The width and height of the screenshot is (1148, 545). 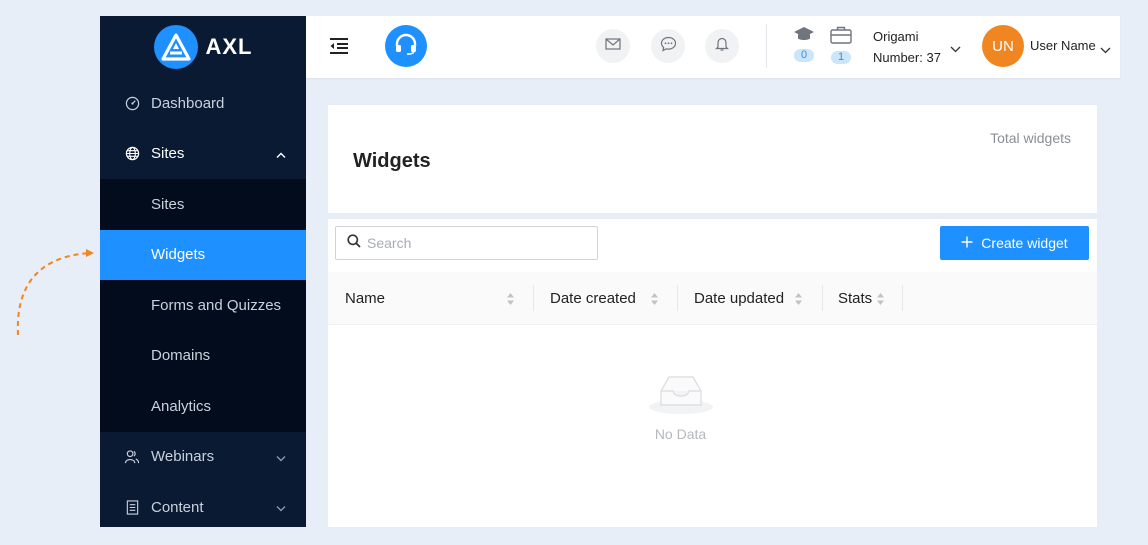 I want to click on page-title: Widgets, so click(x=392, y=161).